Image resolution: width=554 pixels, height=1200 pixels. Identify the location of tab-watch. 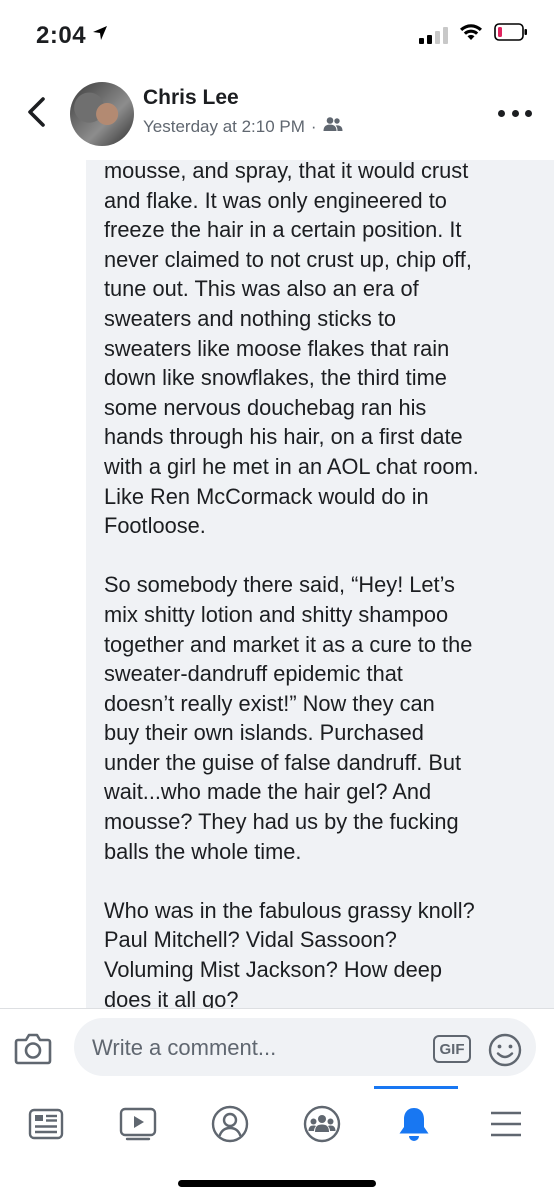
(138, 1124).